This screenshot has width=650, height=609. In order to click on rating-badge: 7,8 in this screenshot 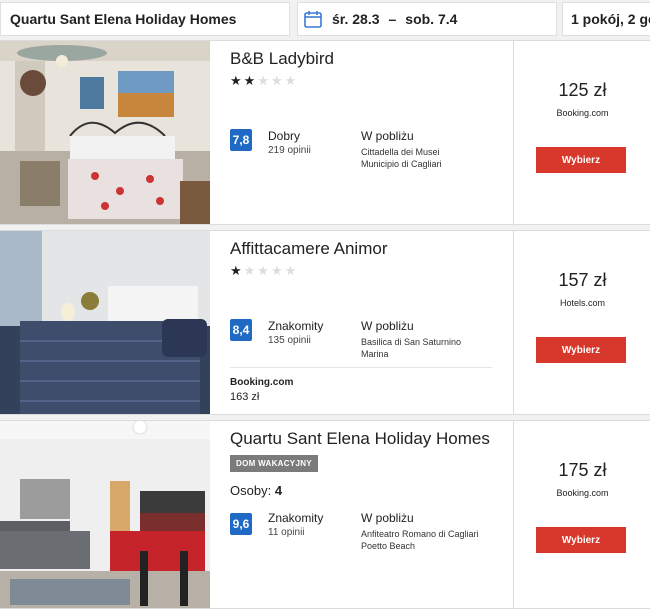, I will do `click(241, 140)`.